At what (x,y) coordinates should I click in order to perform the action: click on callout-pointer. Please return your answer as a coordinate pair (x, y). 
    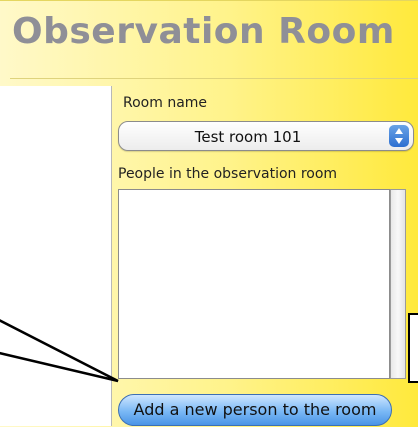
    Looking at the image, I should click on (59, 351).